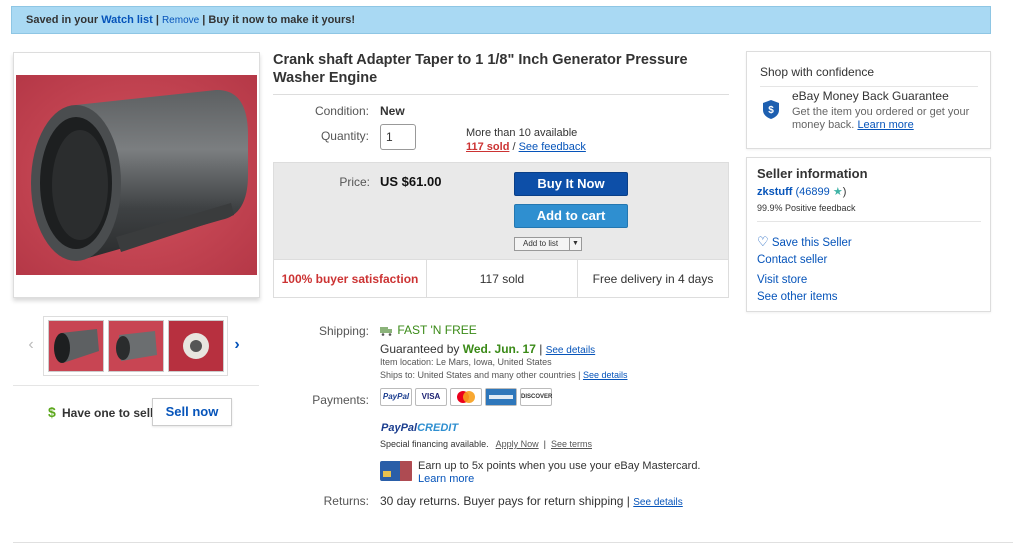  What do you see at coordinates (434, 444) in the screenshot?
I see `financing-text: Special financing available.` at bounding box center [434, 444].